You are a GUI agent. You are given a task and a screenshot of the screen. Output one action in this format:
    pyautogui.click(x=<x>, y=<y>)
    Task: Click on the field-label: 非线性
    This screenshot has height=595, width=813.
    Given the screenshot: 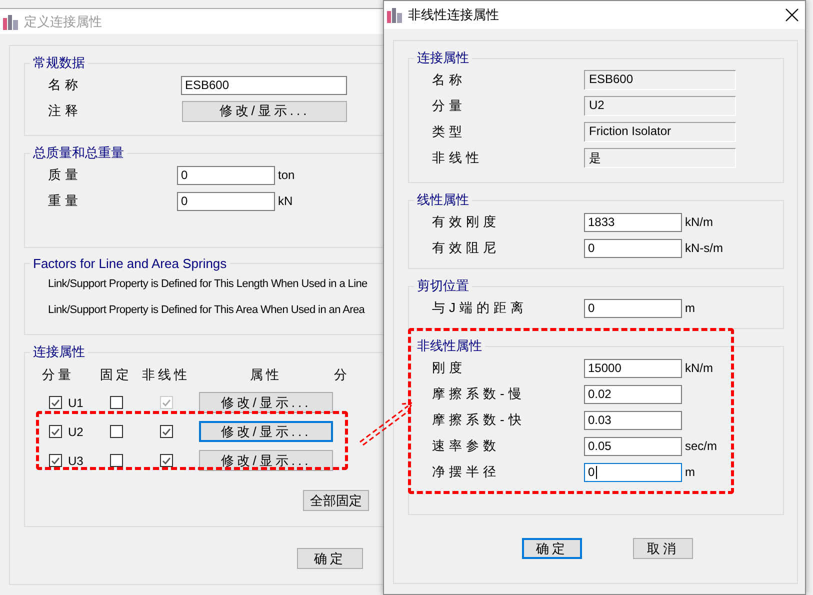 What is the action you would take?
    pyautogui.click(x=457, y=158)
    